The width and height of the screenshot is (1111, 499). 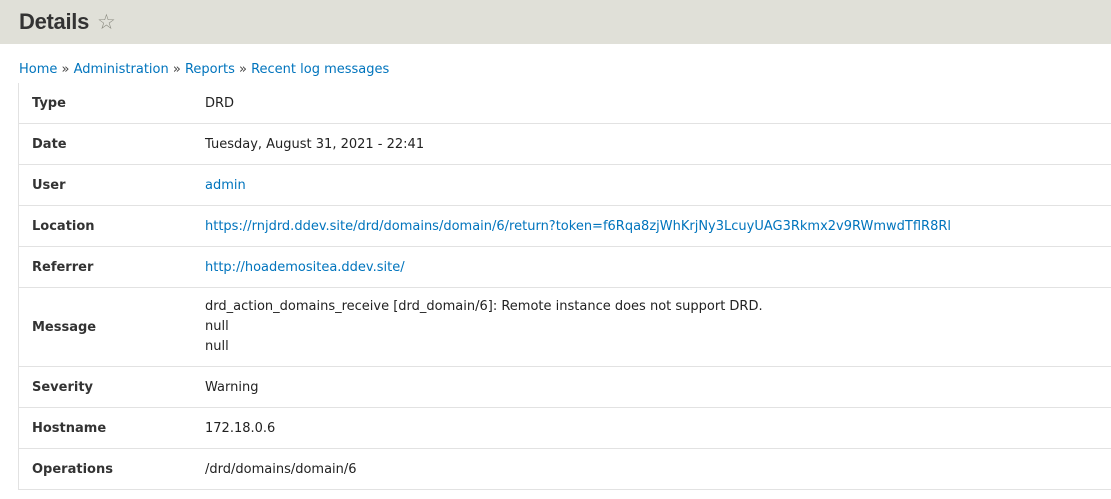 I want to click on breadcrumb-home: Home, so click(x=38, y=69).